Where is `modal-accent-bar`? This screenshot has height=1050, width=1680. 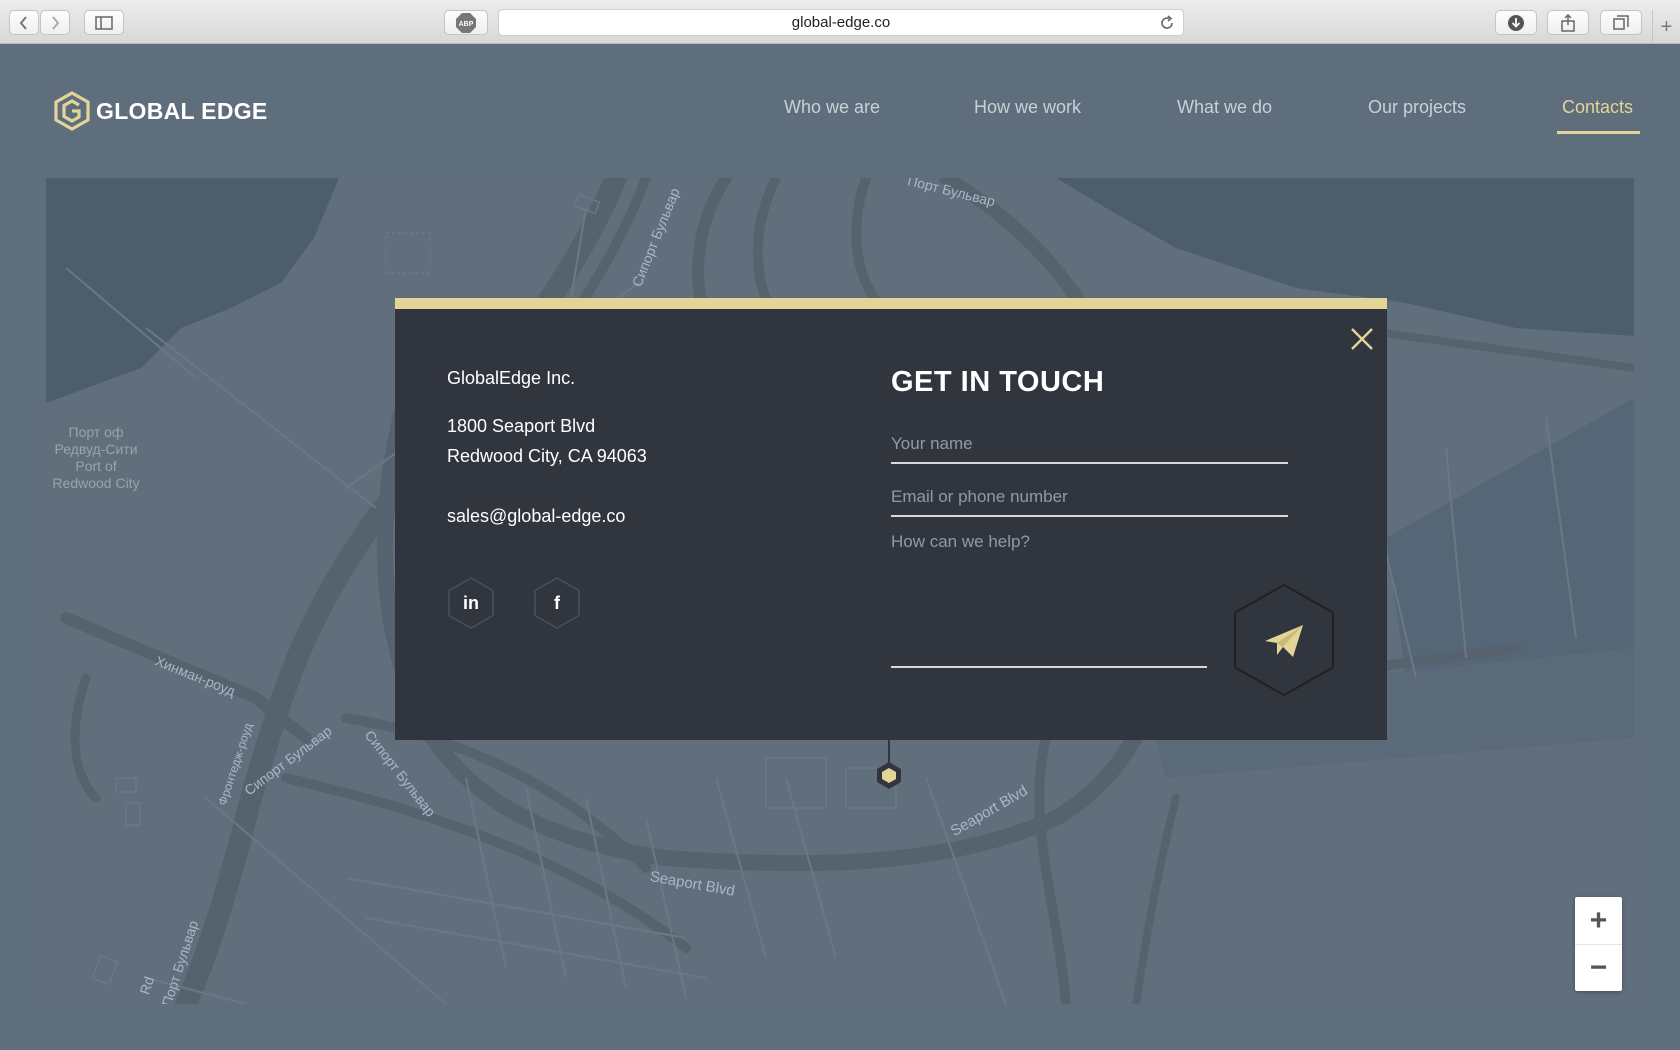
modal-accent-bar is located at coordinates (891, 303).